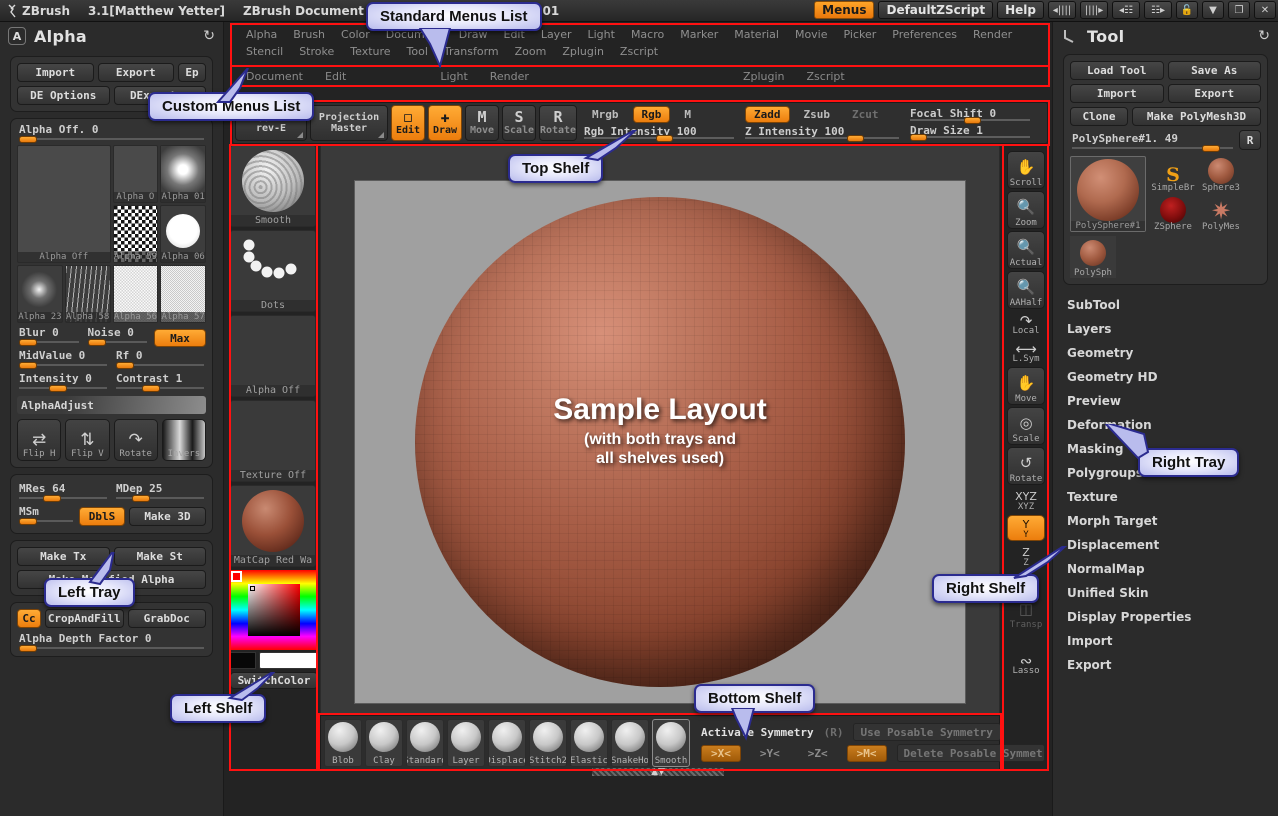  What do you see at coordinates (370, 51) in the screenshot?
I see `standard-menu-item: Texture` at bounding box center [370, 51].